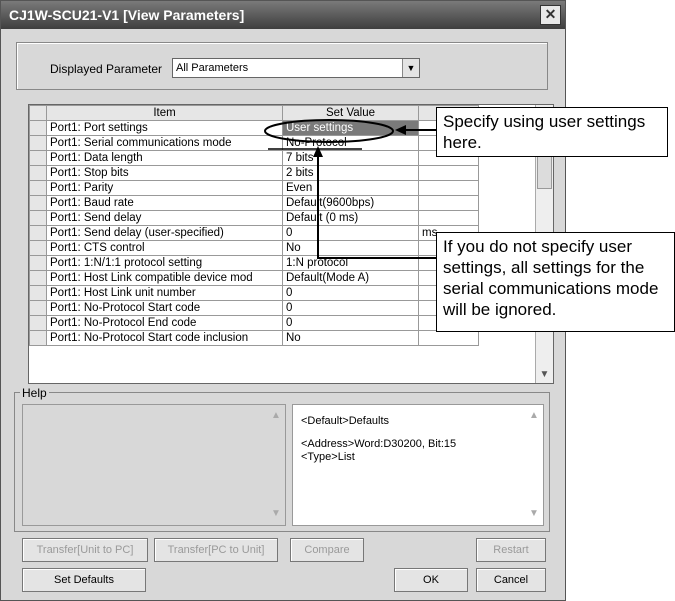  I want to click on specify-callout: Specify using user settings here., so click(552, 132).